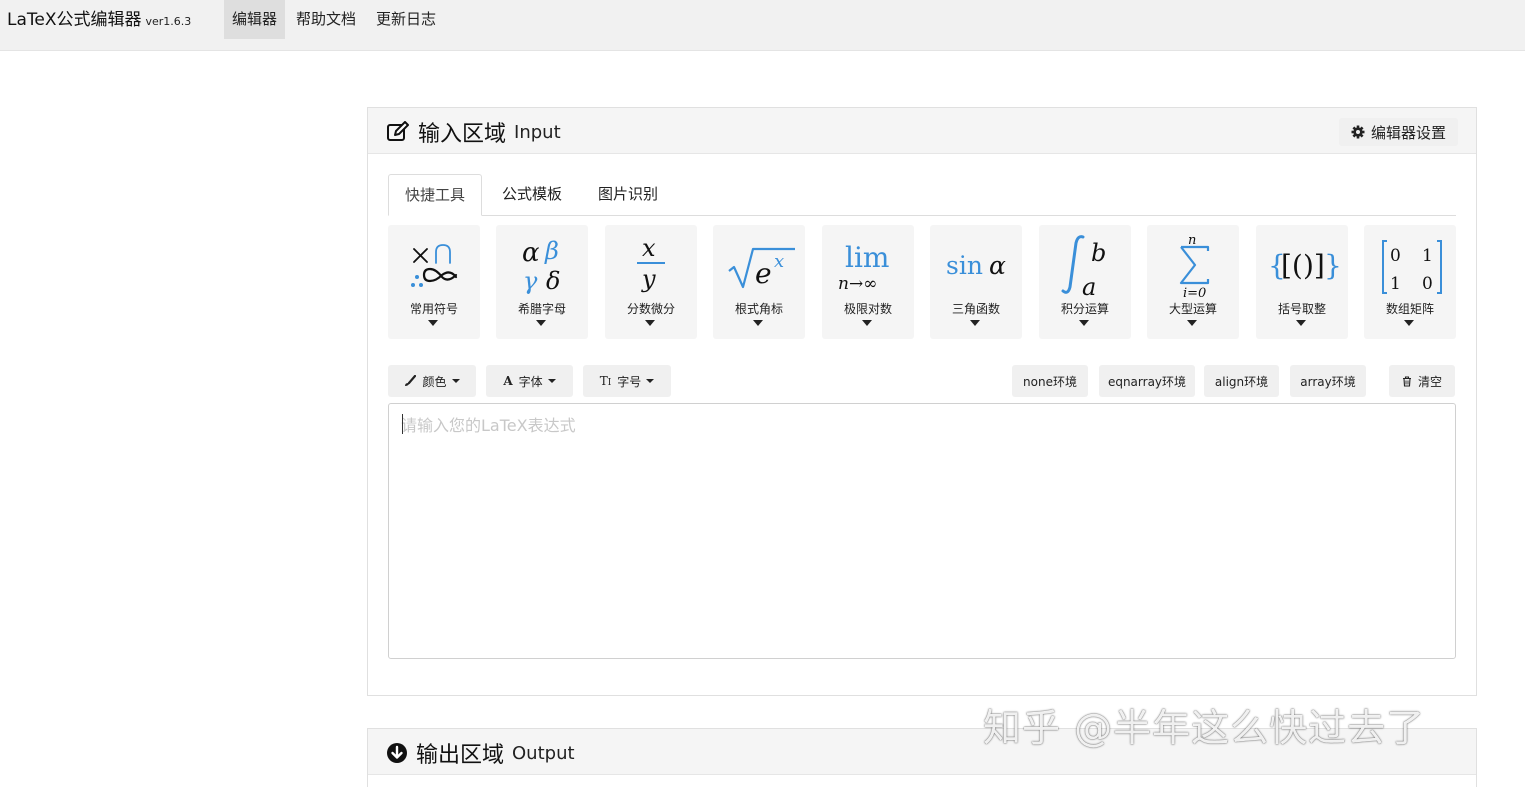 The height and width of the screenshot is (787, 1525). I want to click on brand-title: LaTeX公式编辑器, so click(74, 20).